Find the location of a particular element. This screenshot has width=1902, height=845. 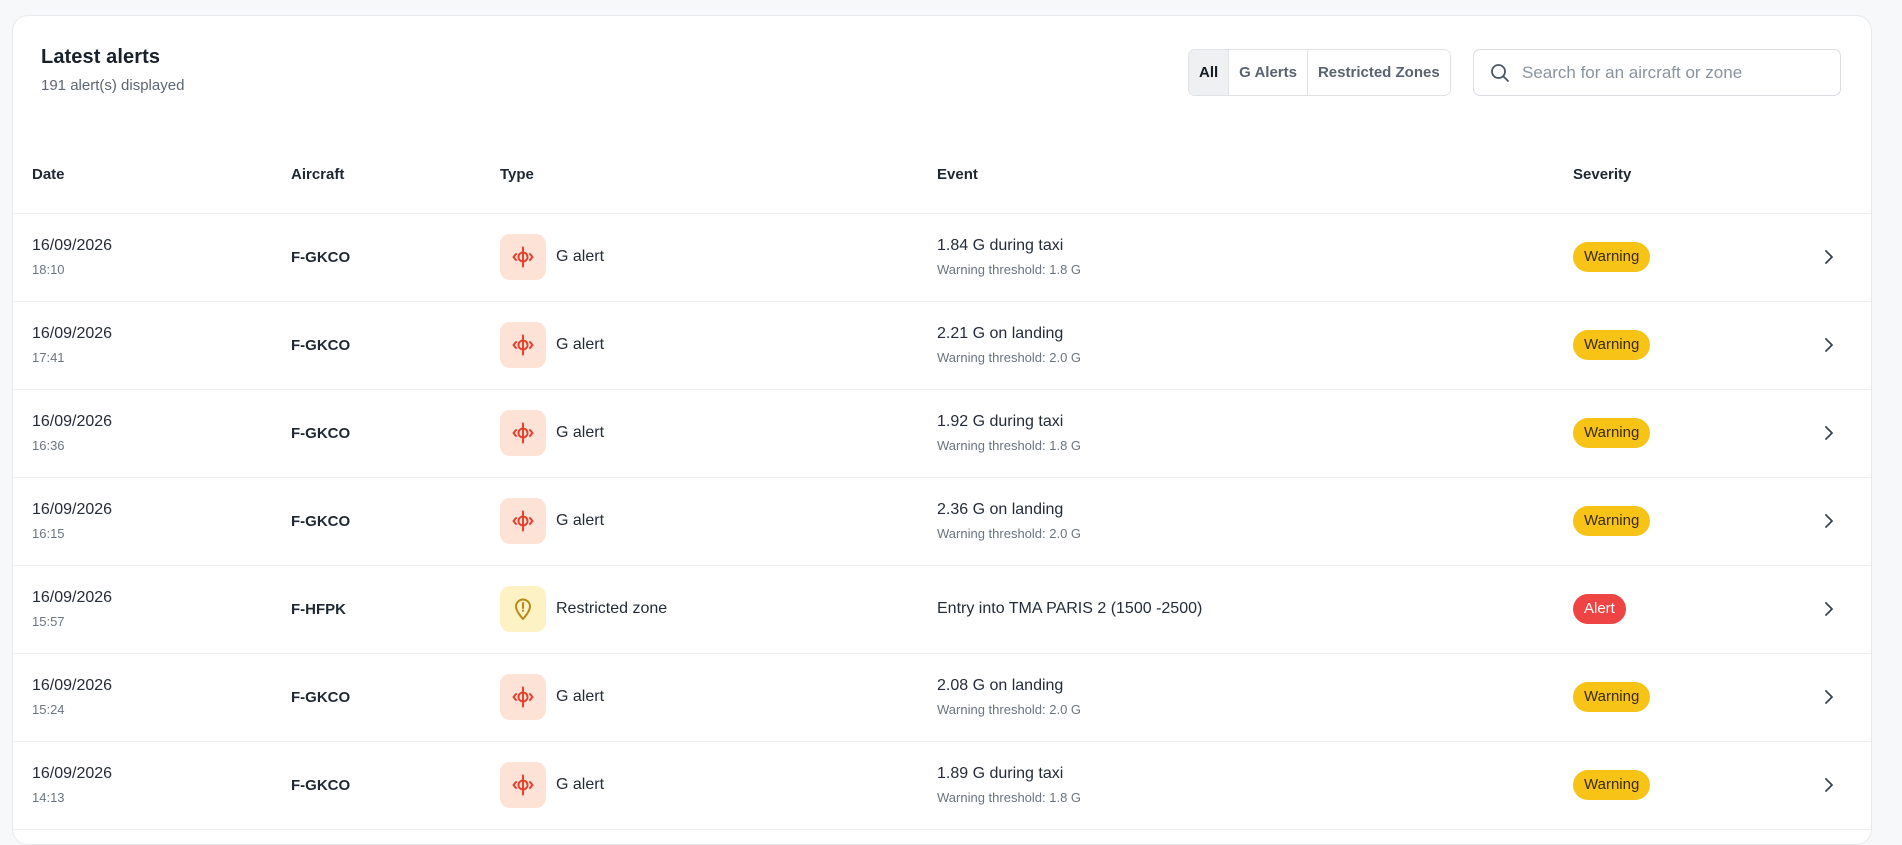

aircraft-registration: F-GKCO is located at coordinates (321, 785).